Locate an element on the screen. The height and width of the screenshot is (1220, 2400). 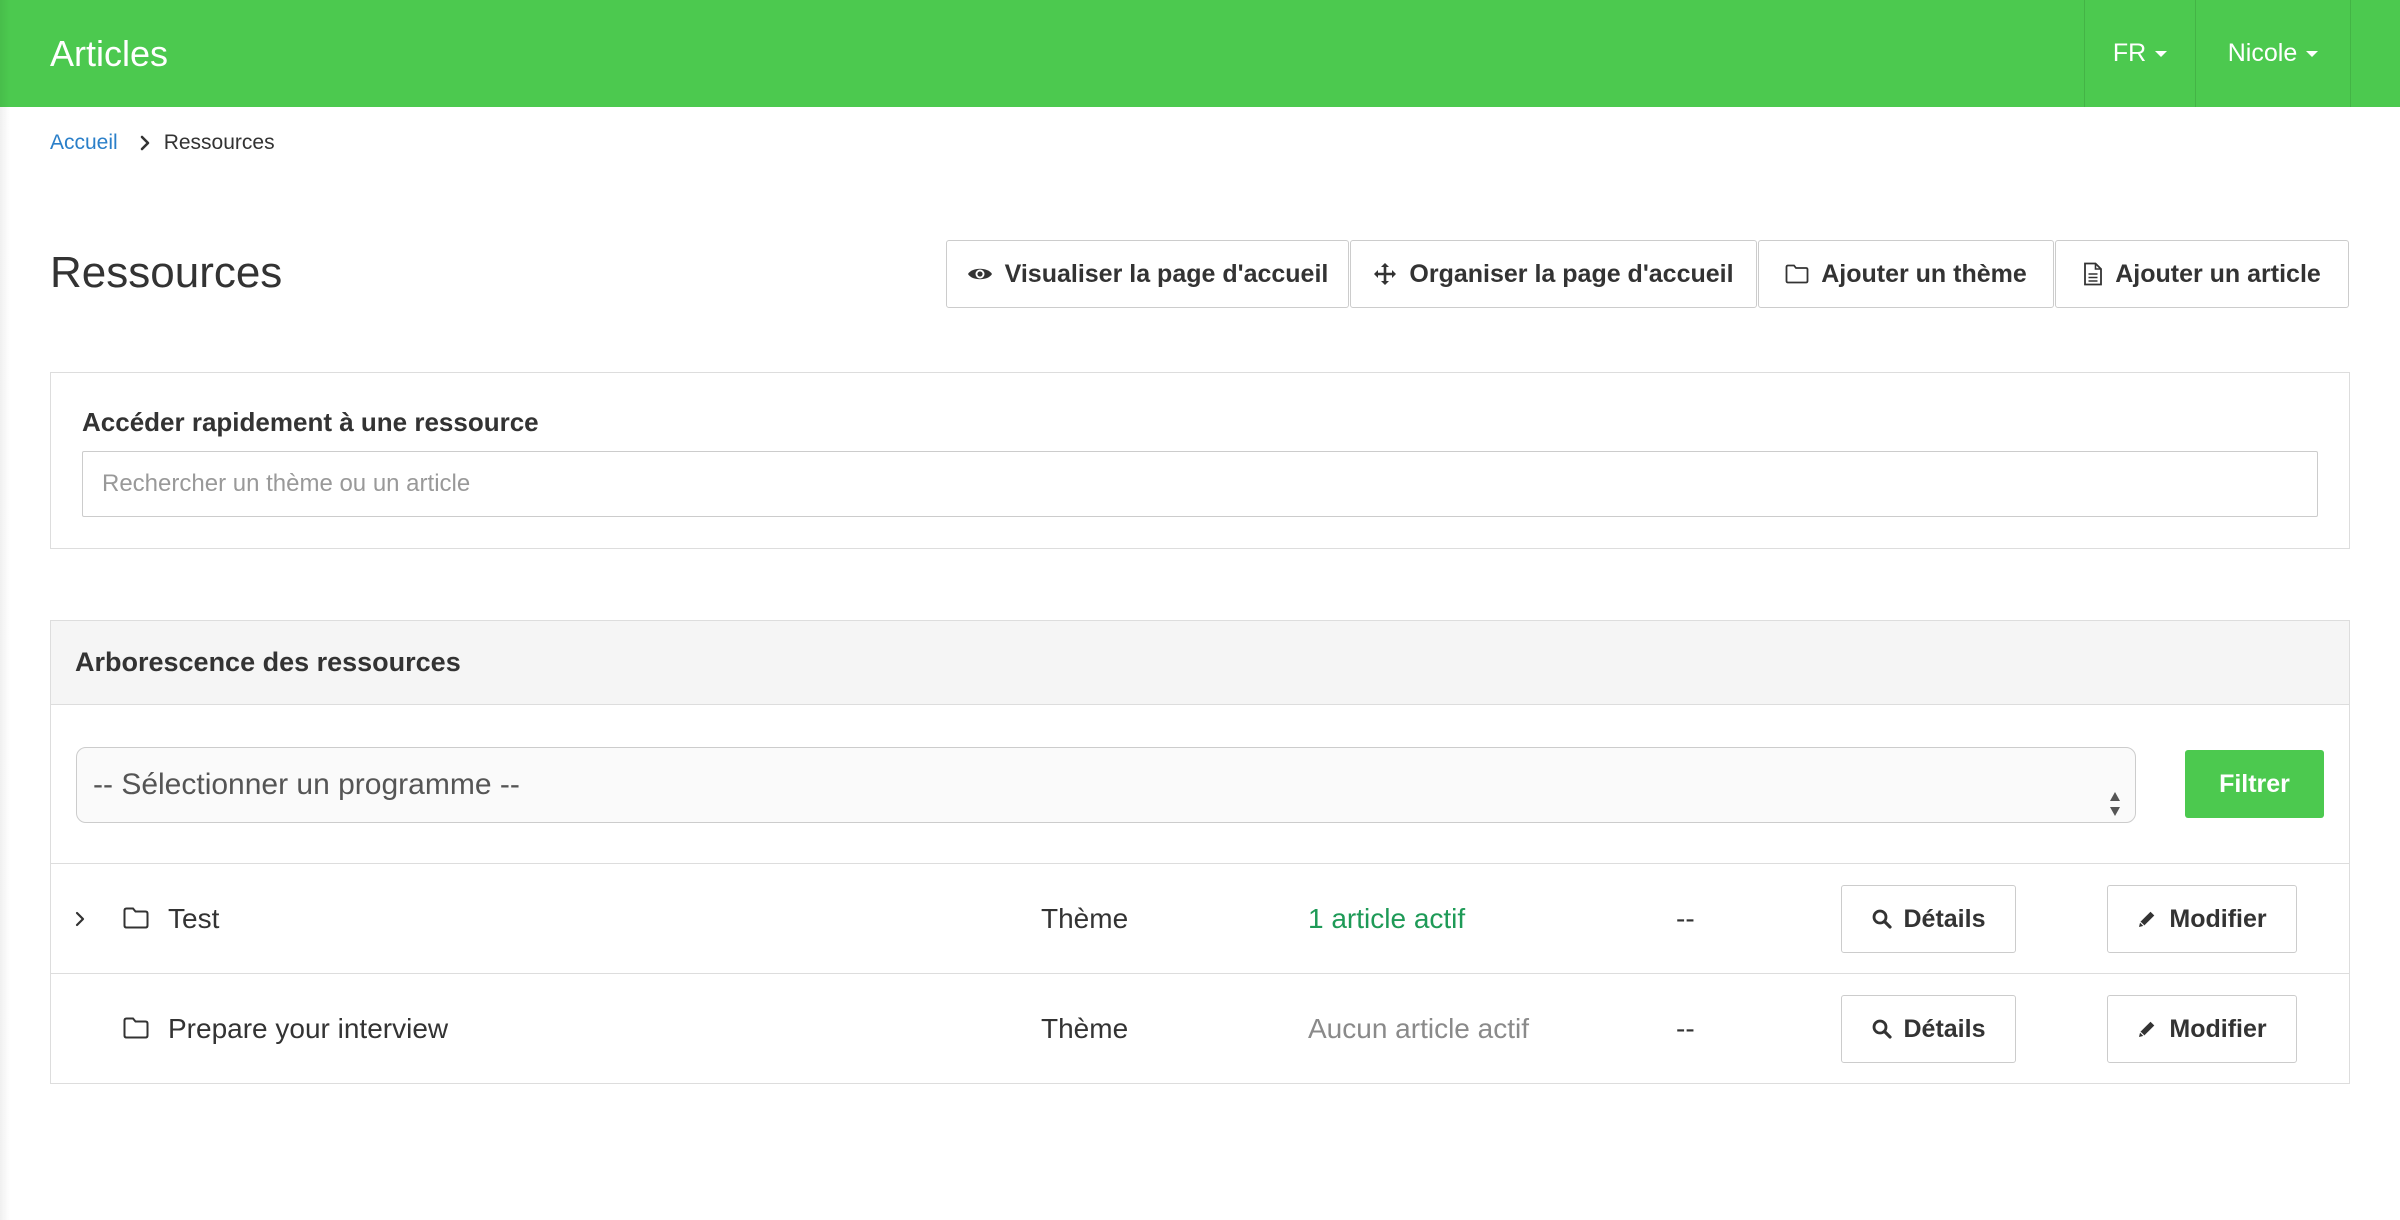
row-status: 1 article actif is located at coordinates (1387, 918).